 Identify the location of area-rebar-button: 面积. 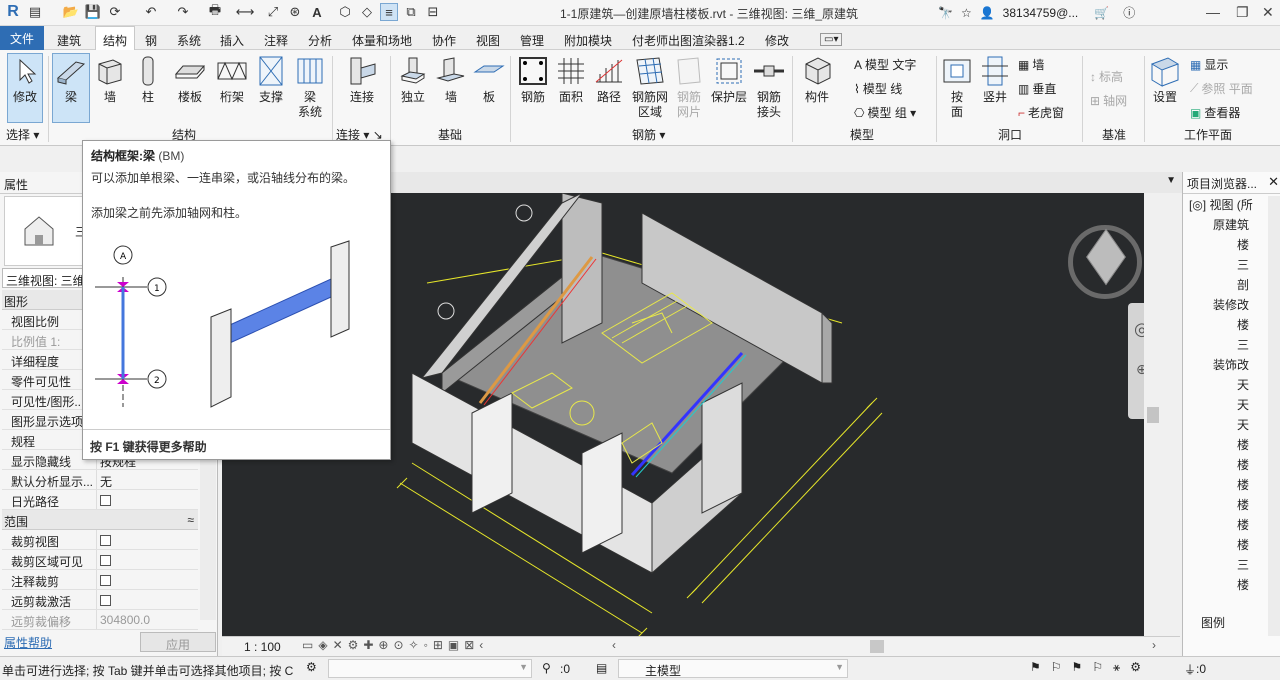
(571, 79).